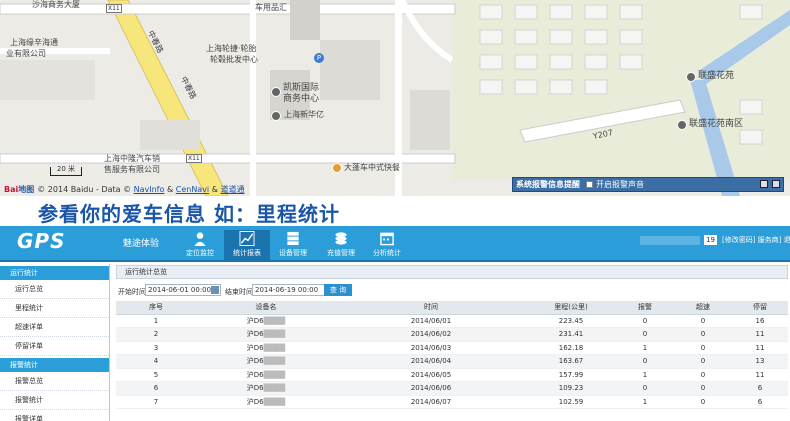  Describe the element at coordinates (338, 290) in the screenshot. I see `query-button: 查 询` at that location.